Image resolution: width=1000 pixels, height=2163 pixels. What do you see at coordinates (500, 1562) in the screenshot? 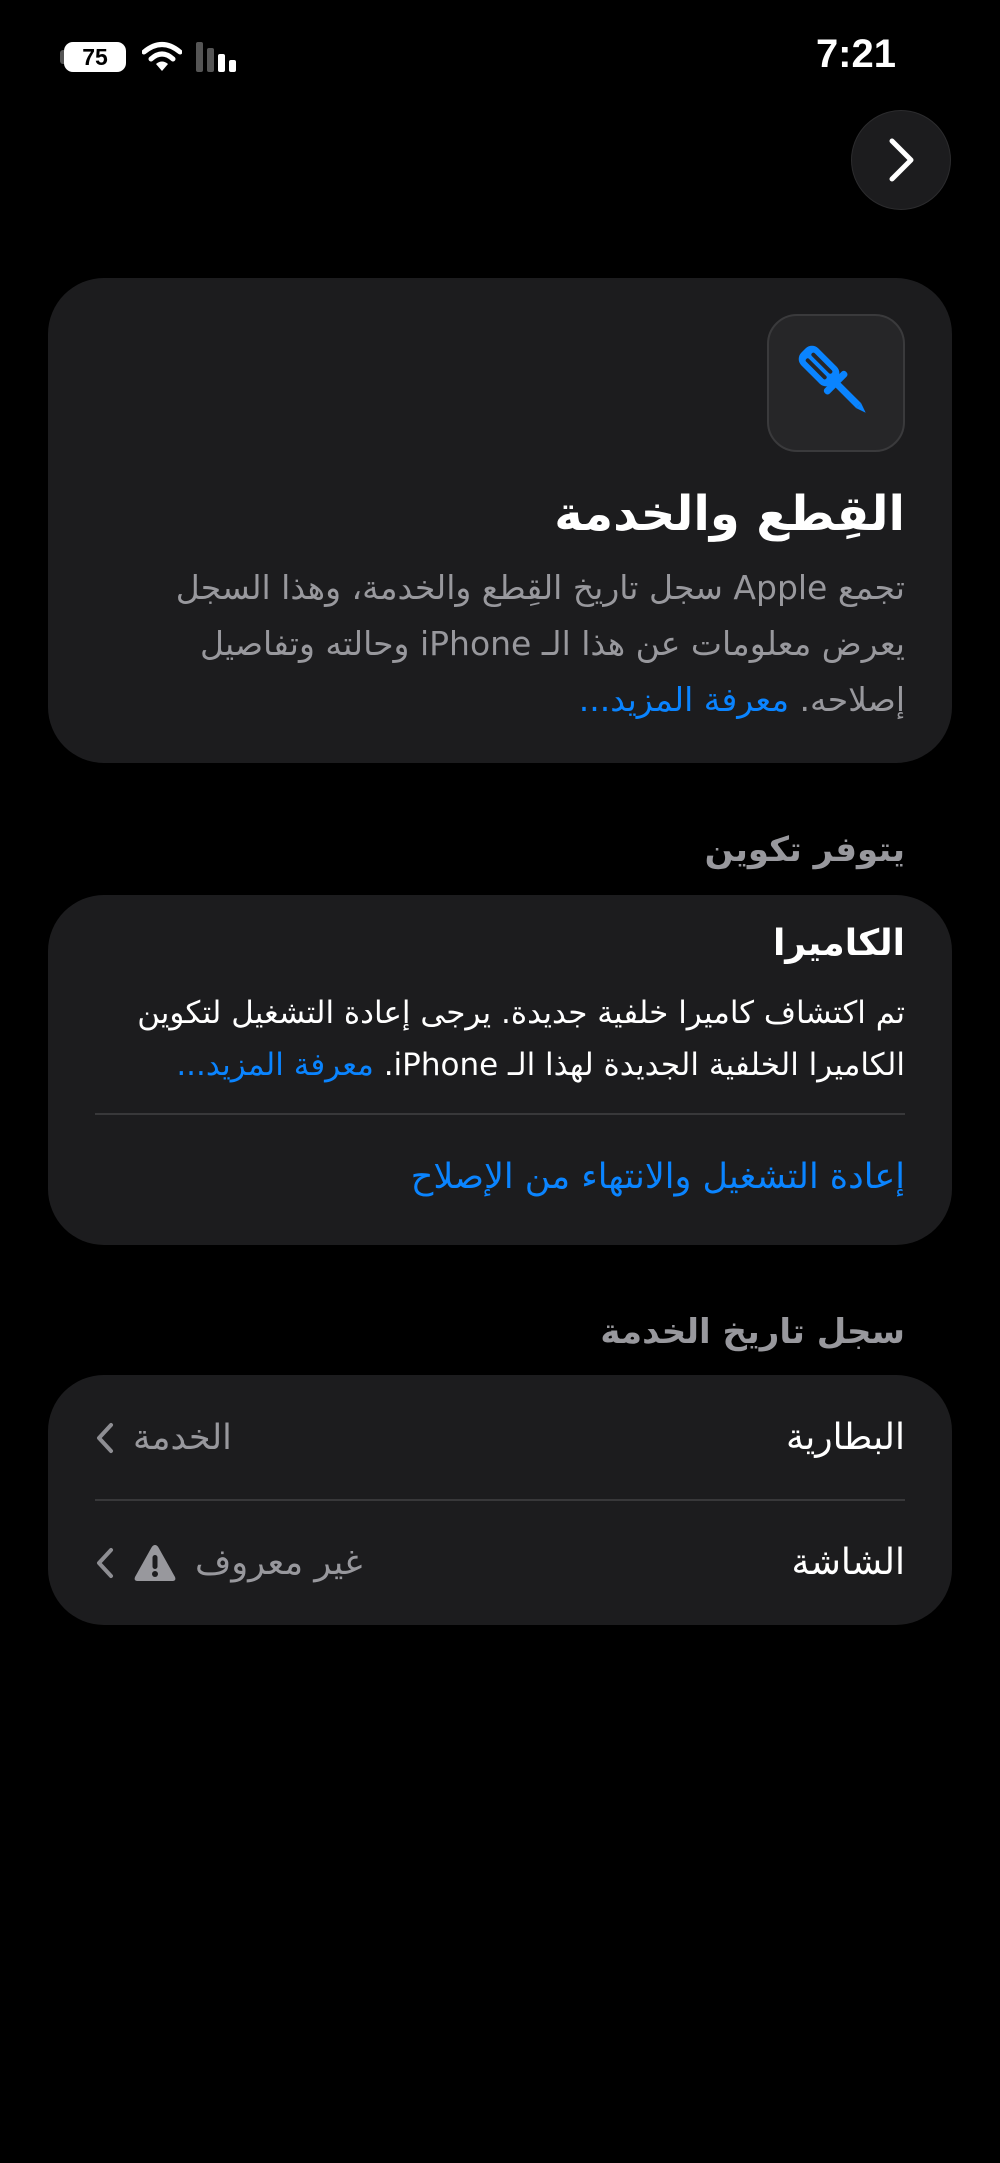
I see `history-row-screen: الشاشة غير معروف` at bounding box center [500, 1562].